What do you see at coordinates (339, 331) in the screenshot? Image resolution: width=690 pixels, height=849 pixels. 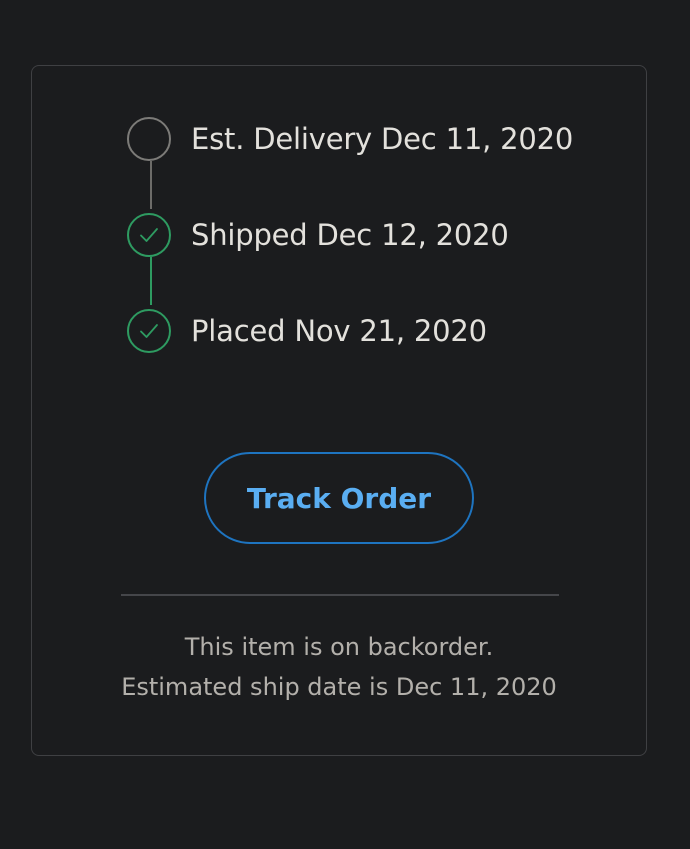 I see `timeline-step-label: Placed Nov 21, 2020` at bounding box center [339, 331].